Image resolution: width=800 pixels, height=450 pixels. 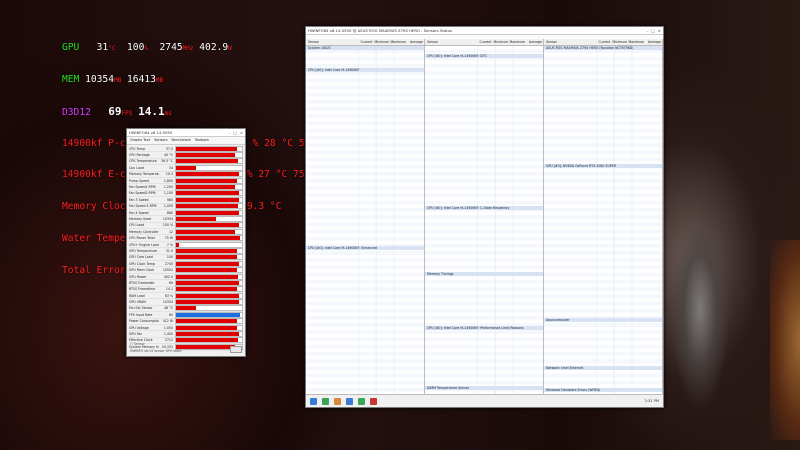 What do you see at coordinates (136, 334) in the screenshot?
I see `graph-row-label: GPU Fan` at bounding box center [136, 334].